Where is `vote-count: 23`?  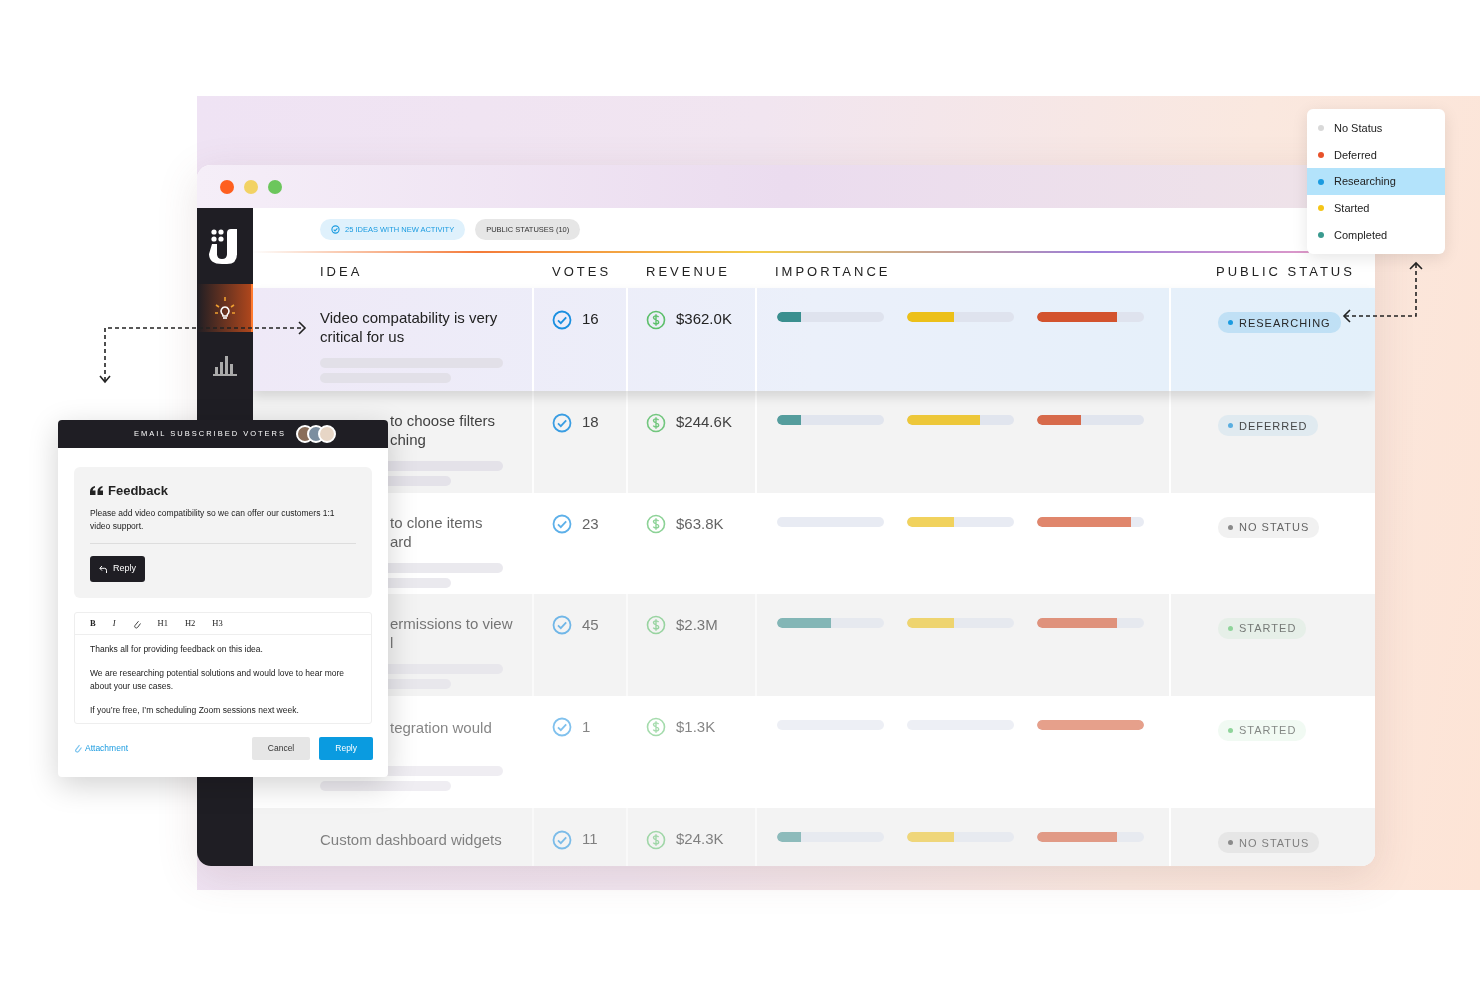
vote-count: 23 is located at coordinates (590, 524).